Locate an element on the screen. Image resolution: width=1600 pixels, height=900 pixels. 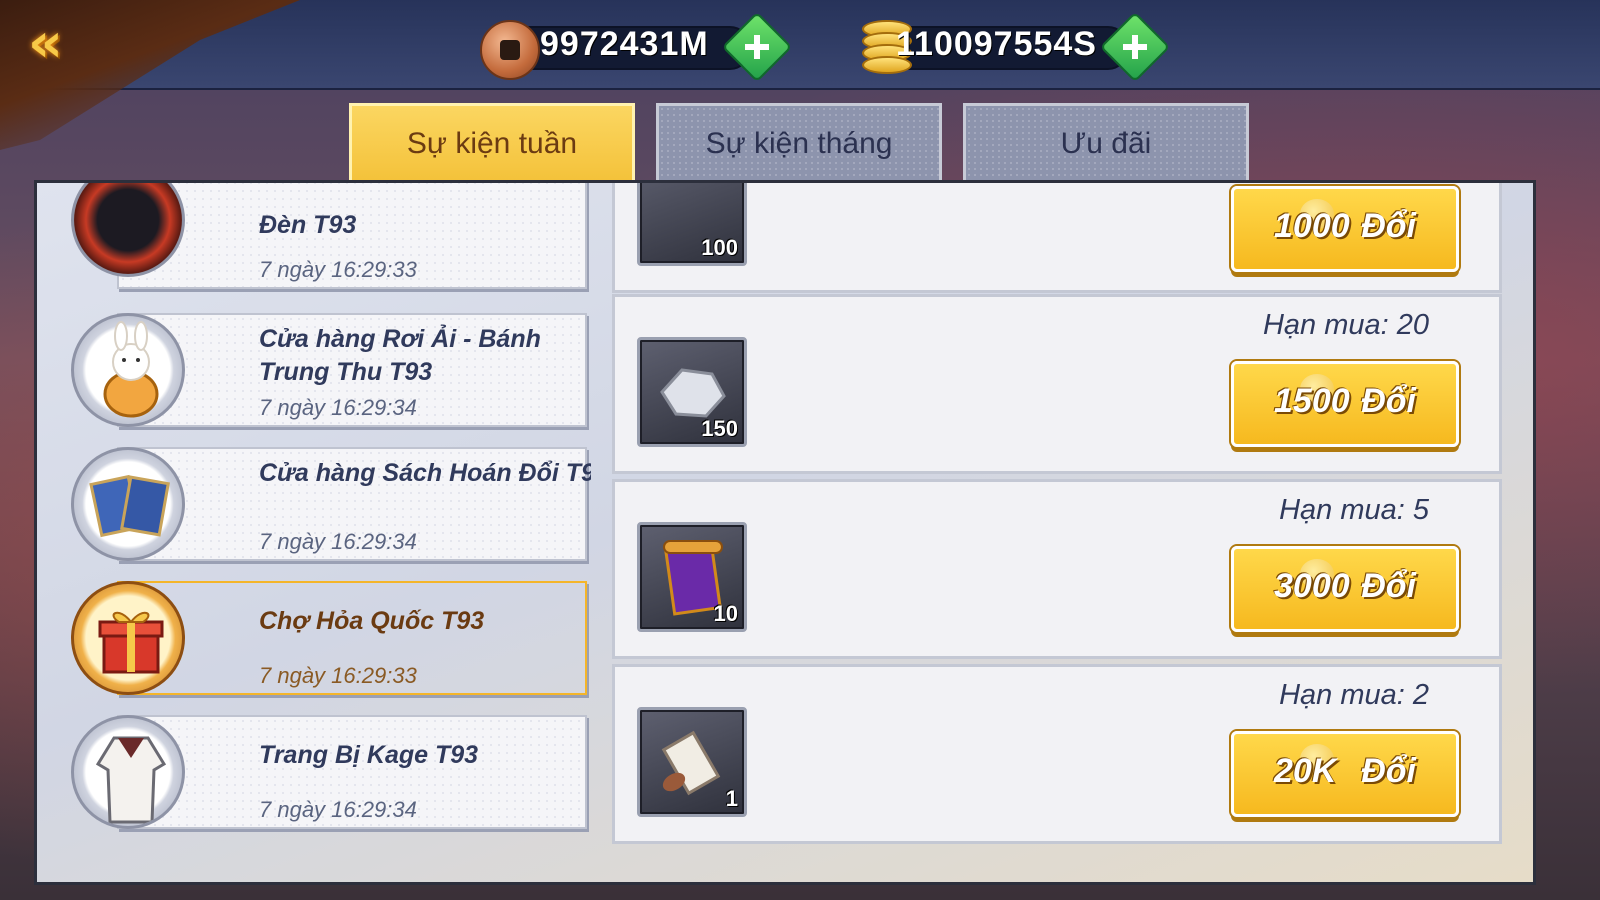
event-item-lantern: Đèn T93 7 ngày 16:29:33 is located at coordinates (331, 239).